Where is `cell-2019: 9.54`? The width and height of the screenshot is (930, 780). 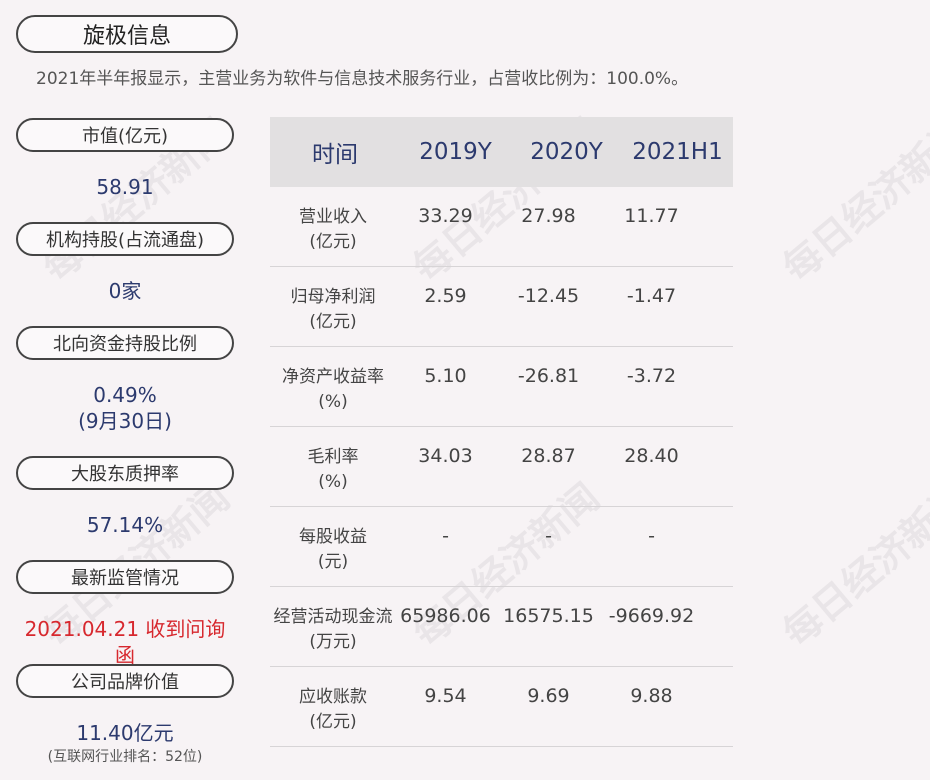
cell-2019: 9.54 is located at coordinates (445, 696).